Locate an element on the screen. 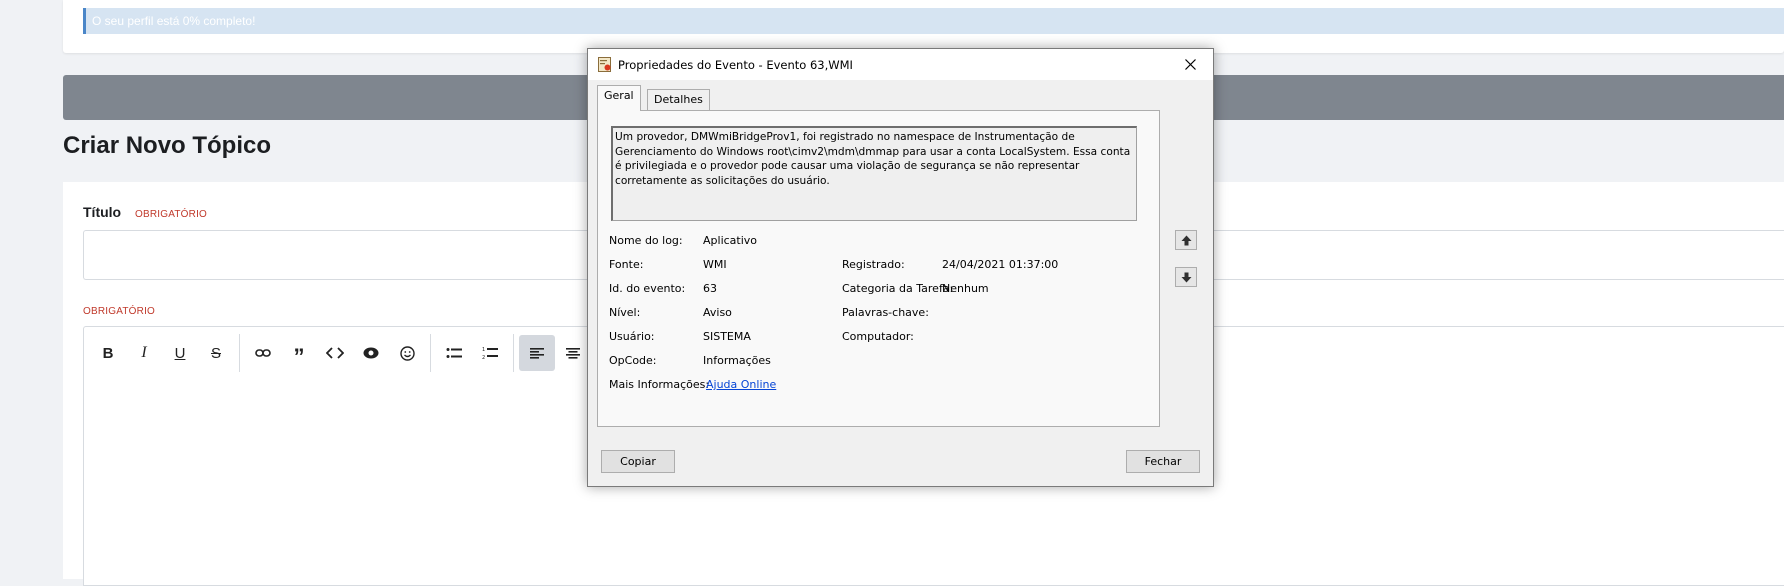 The width and height of the screenshot is (1784, 586). close-icon is located at coordinates (1190, 64).